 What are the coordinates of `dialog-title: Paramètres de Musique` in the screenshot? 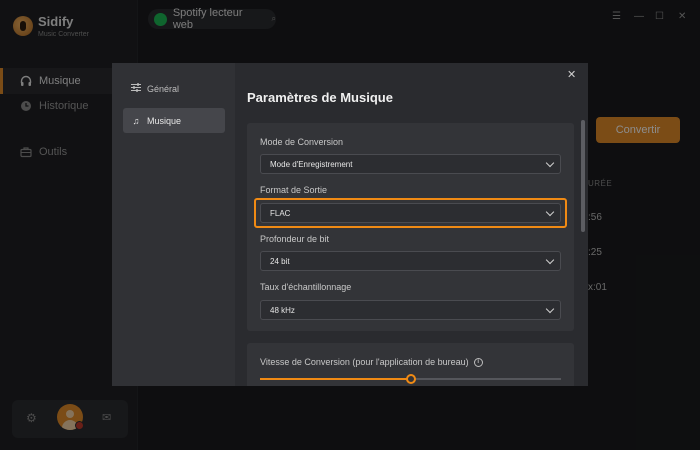 It's located at (320, 97).